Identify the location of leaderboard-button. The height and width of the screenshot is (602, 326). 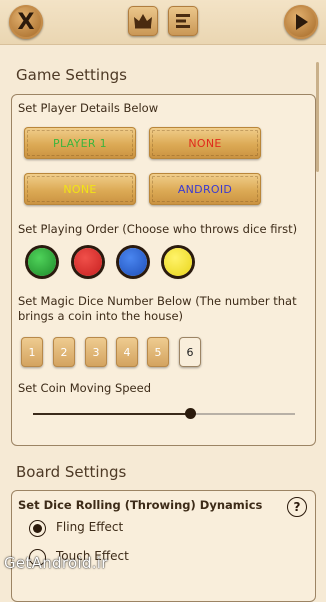
(143, 21).